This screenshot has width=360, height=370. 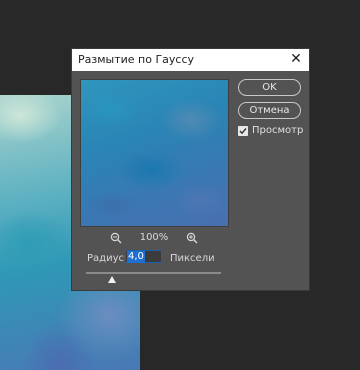 I want to click on radius-unit-label: Пиксели, so click(x=192, y=258).